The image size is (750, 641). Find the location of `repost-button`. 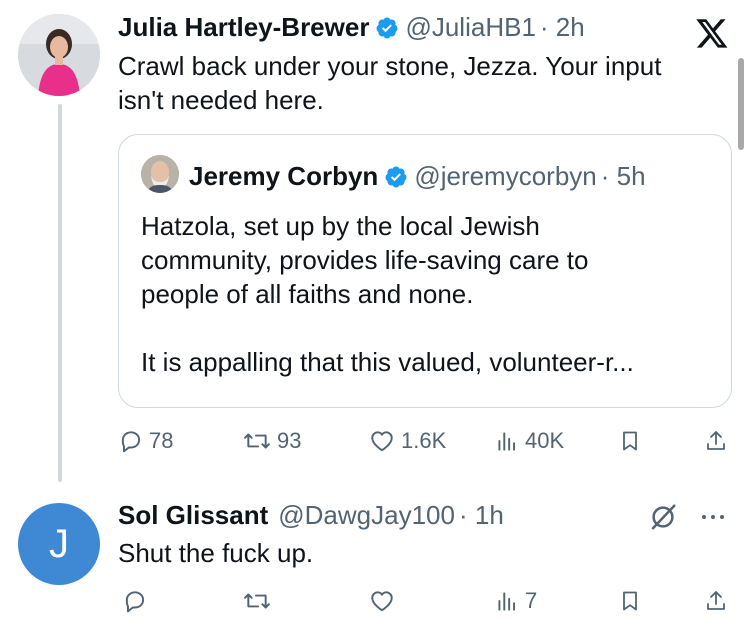

repost-button is located at coordinates (257, 601).